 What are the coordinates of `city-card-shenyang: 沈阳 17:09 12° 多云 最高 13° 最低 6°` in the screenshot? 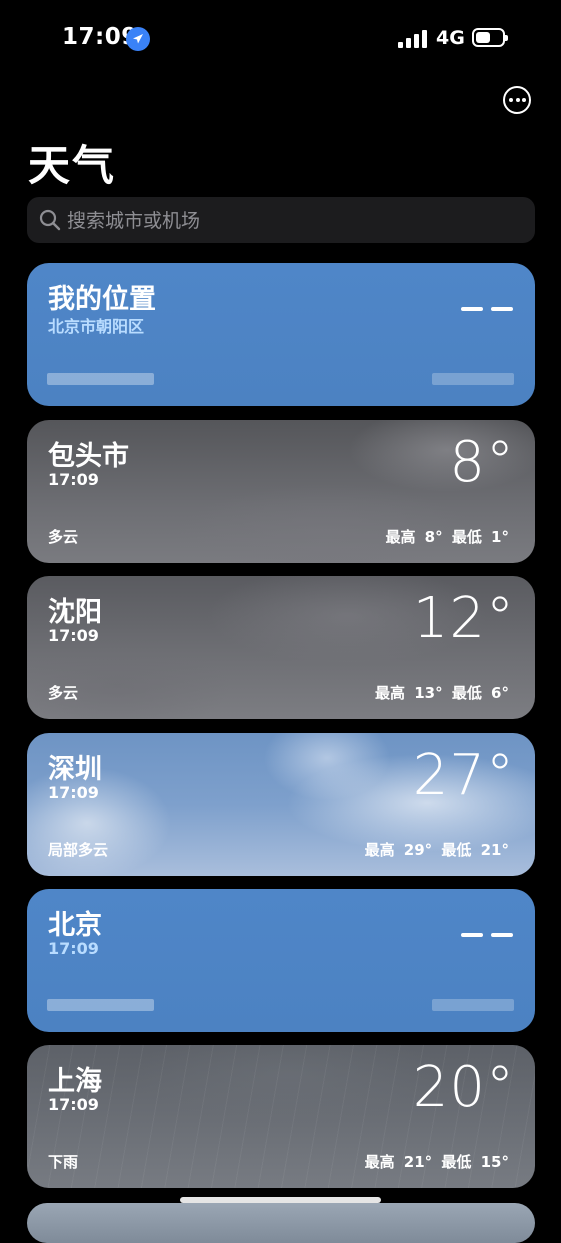 It's located at (281, 647).